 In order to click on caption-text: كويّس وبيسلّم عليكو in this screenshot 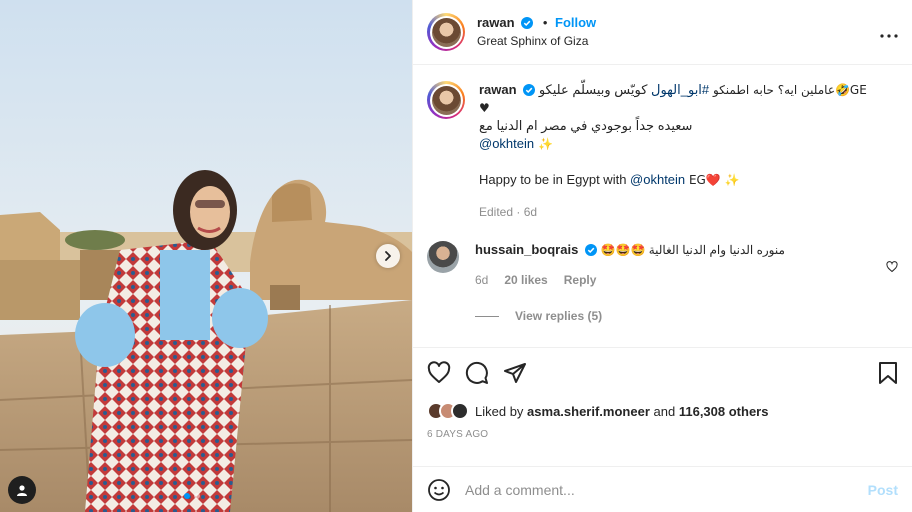, I will do `click(595, 89)`.